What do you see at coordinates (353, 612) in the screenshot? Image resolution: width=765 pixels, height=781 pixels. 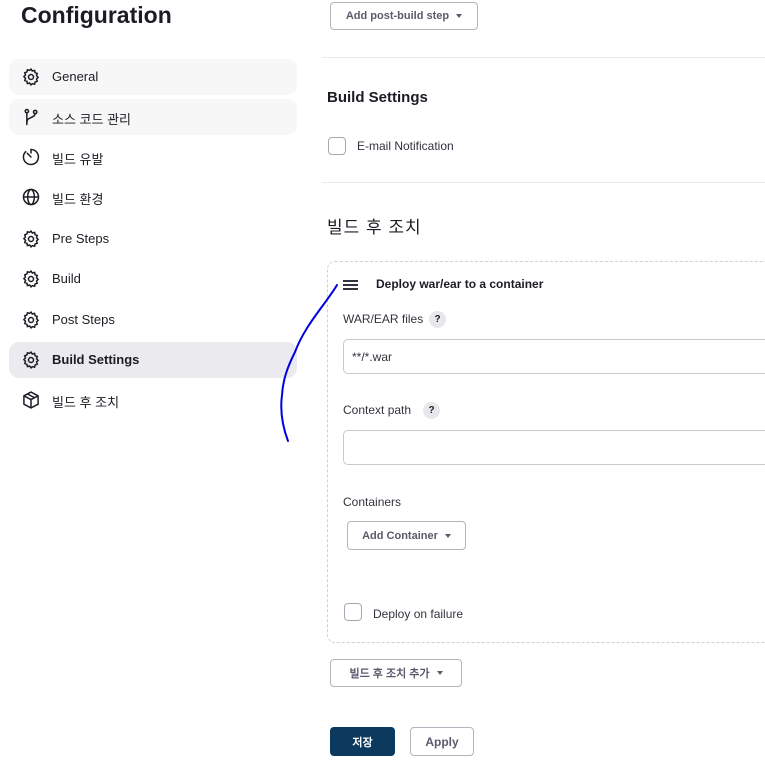 I see `deploy-on-failure-checkbox` at bounding box center [353, 612].